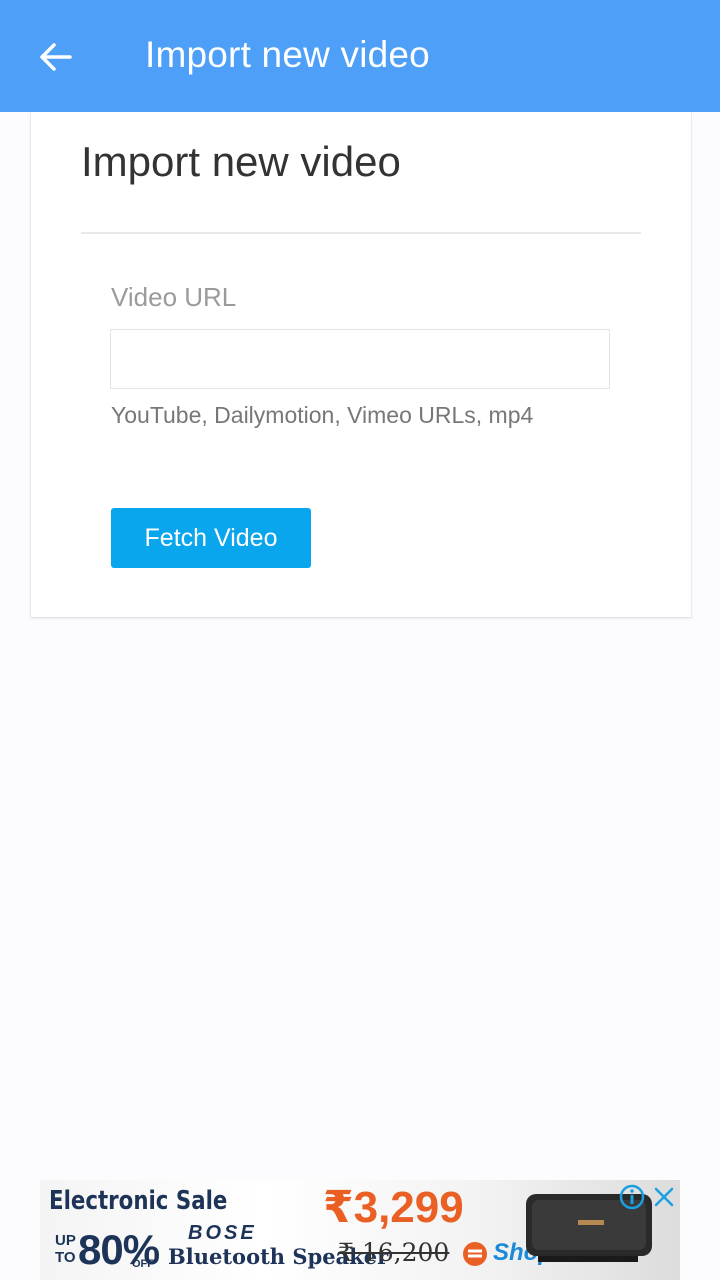 This screenshot has height=1280, width=720. Describe the element at coordinates (222, 1233) in the screenshot. I see `ad-brand: BOSE` at that location.